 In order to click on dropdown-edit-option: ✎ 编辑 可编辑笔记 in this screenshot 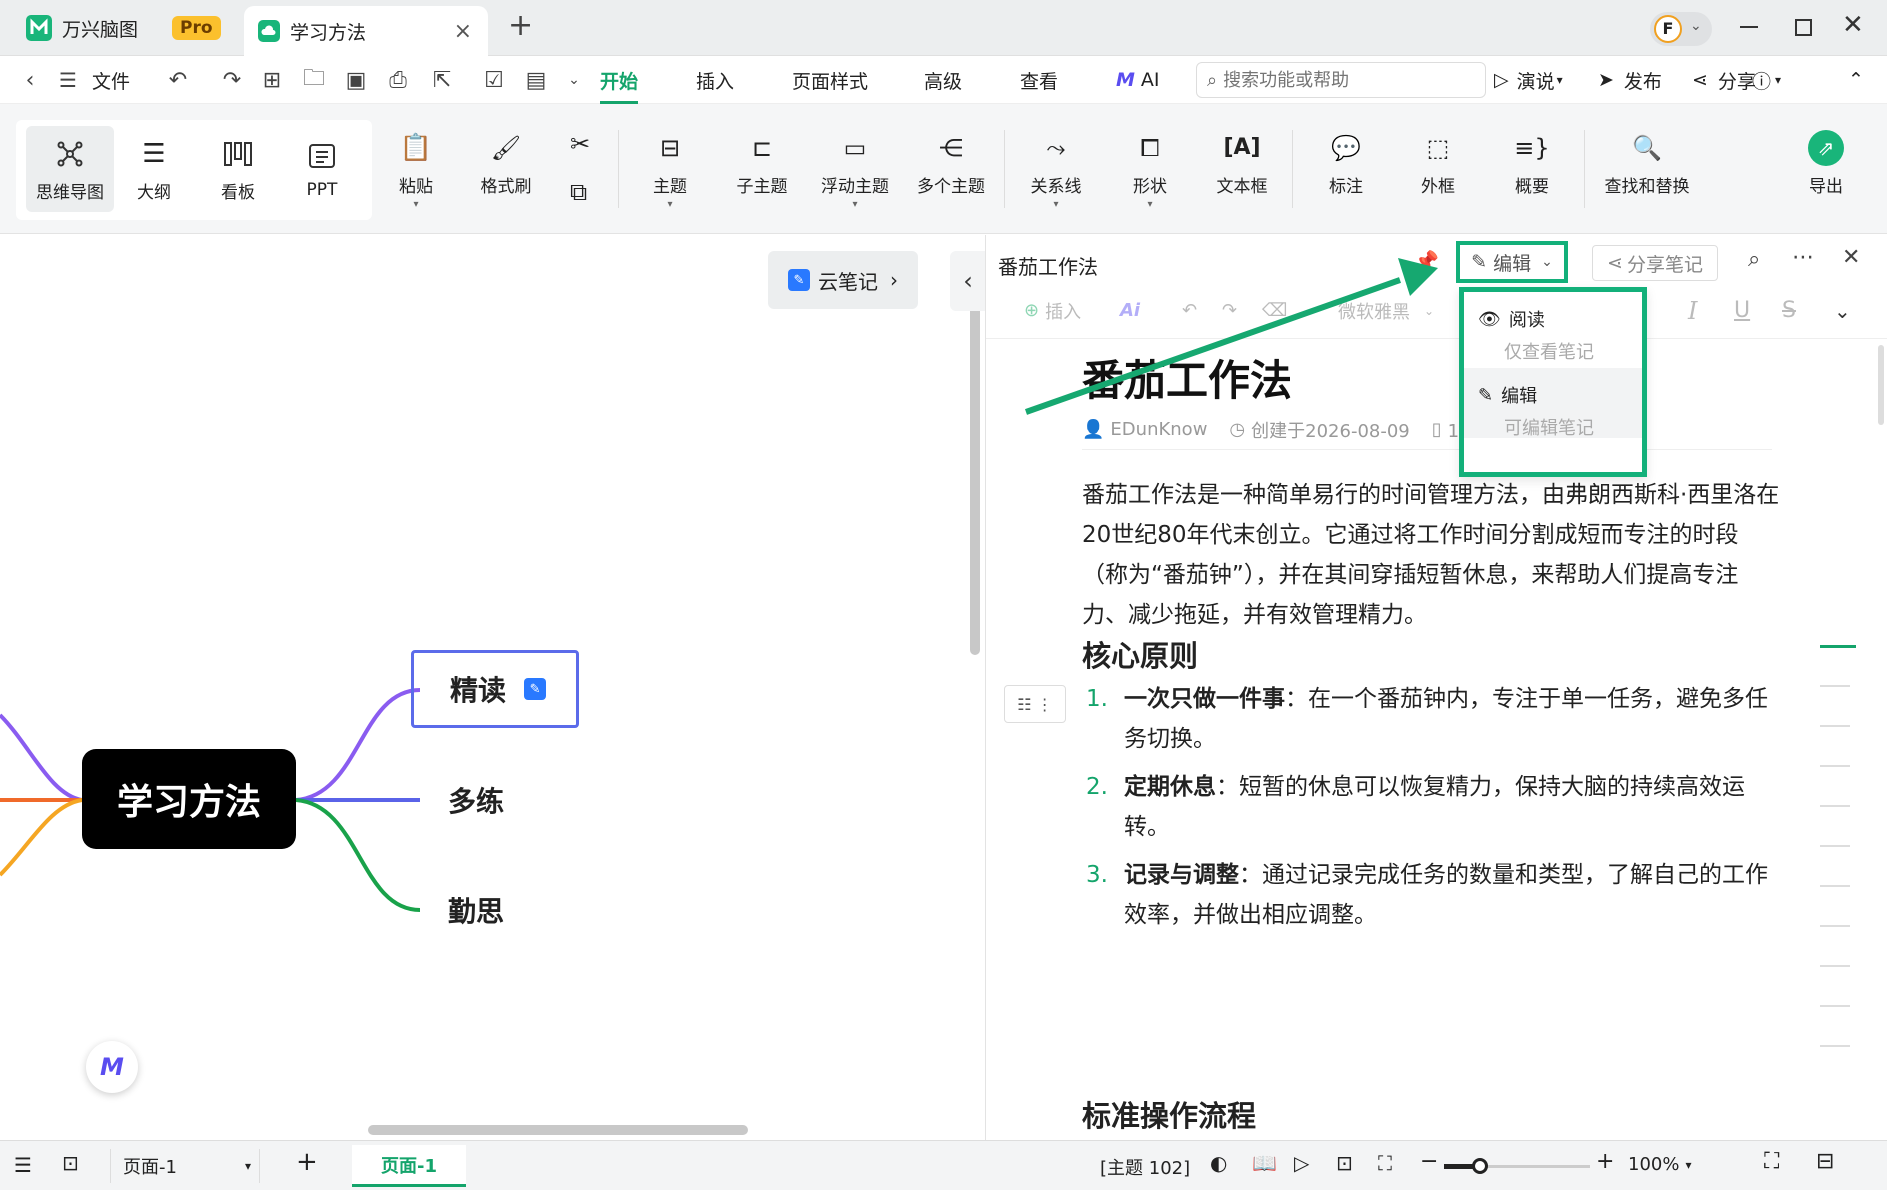, I will do `click(1553, 403)`.